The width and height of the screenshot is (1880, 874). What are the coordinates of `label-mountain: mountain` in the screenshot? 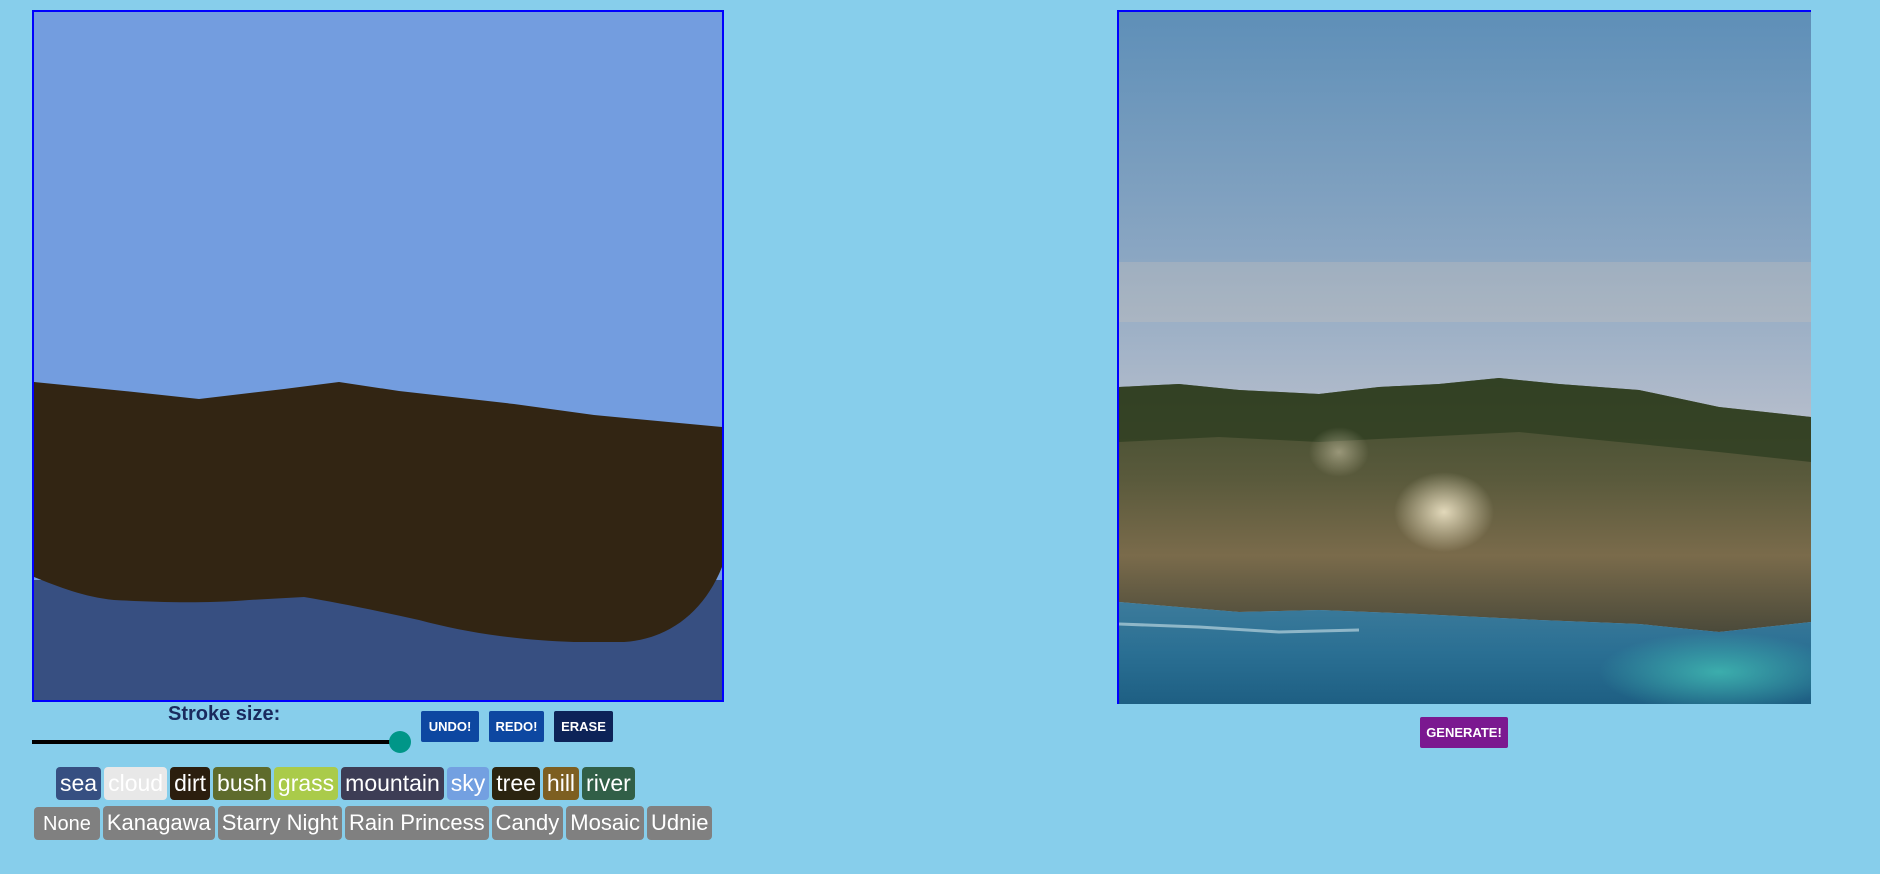 It's located at (392, 783).